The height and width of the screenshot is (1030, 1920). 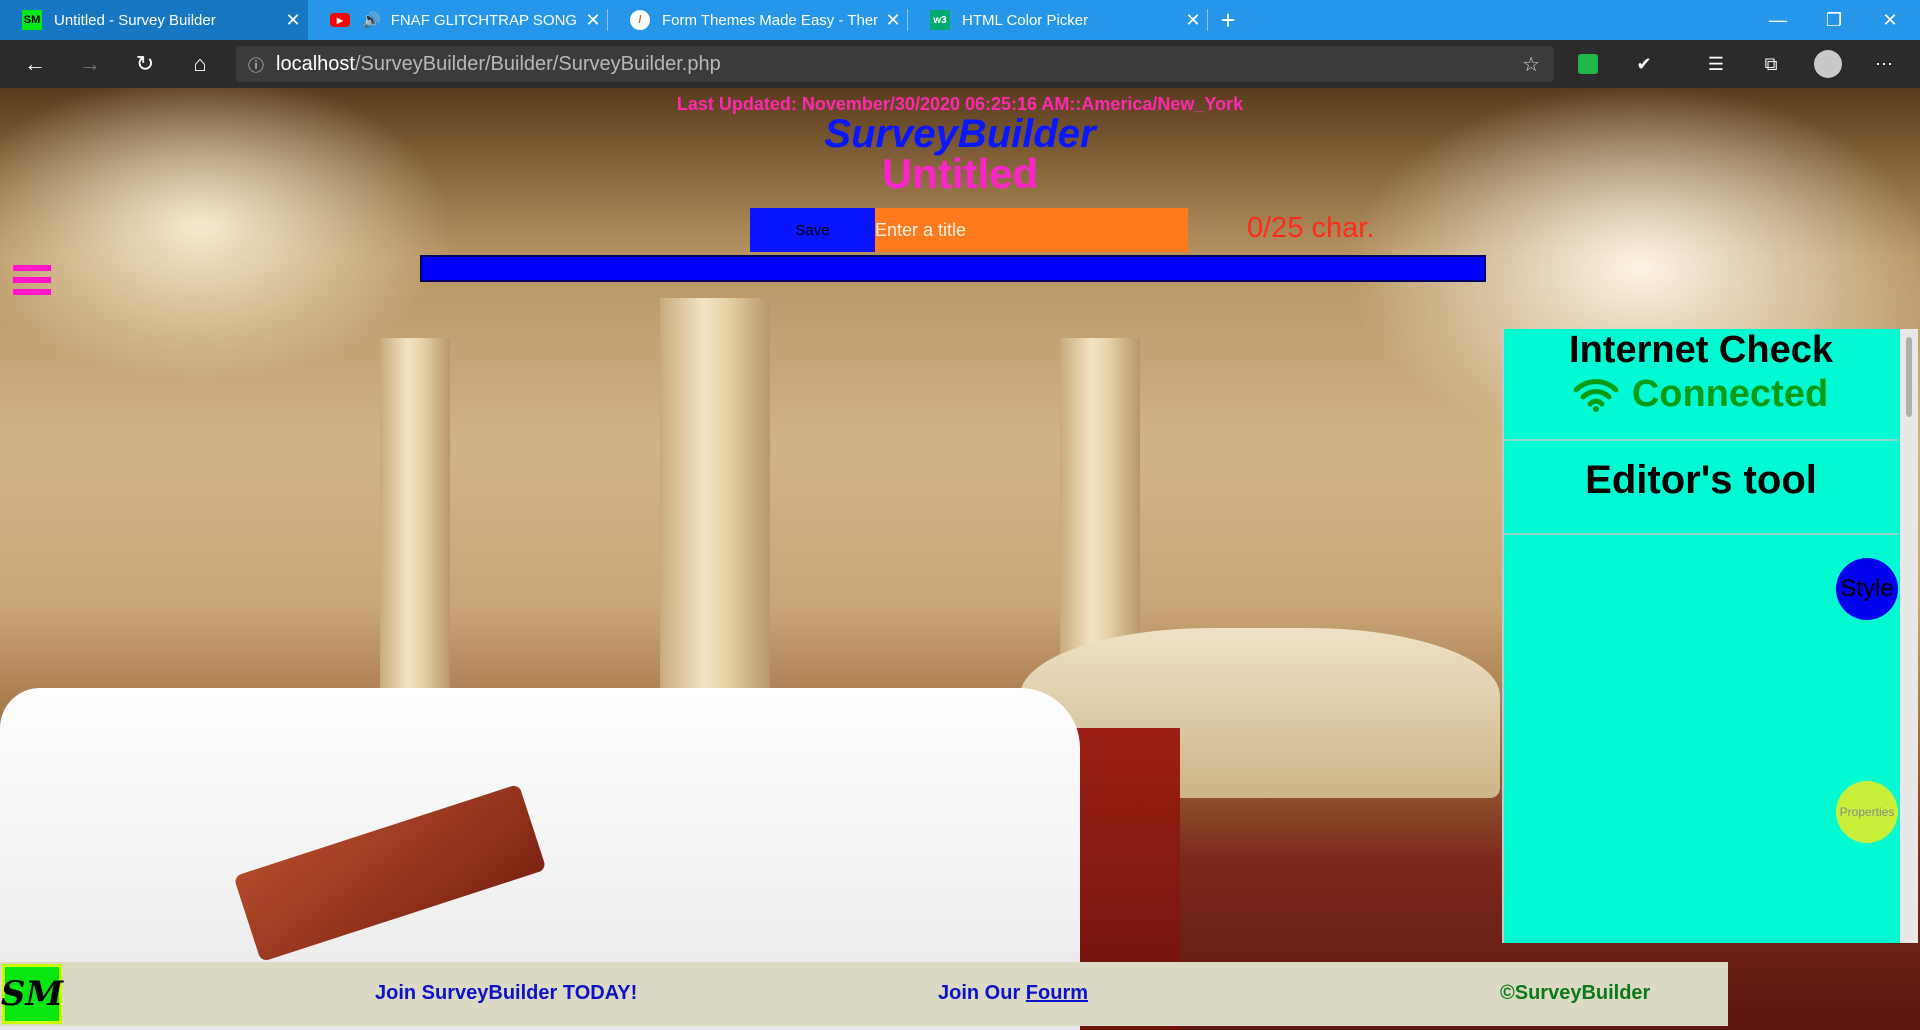 I want to click on tab-title: FNAF GLITCHTRAP SONG (, so click(x=484, y=20).